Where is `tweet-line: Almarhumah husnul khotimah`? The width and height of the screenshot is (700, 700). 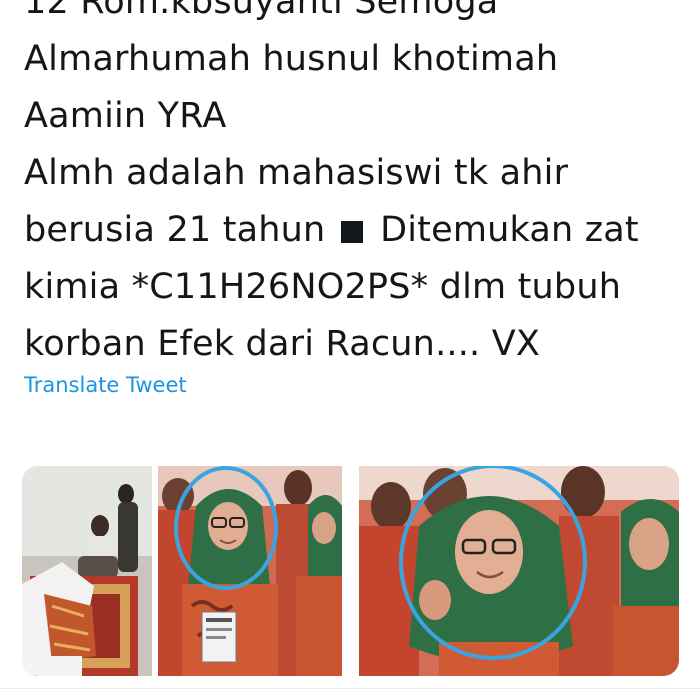
tweet-line: Almarhumah husnul khotimah is located at coordinates (291, 59).